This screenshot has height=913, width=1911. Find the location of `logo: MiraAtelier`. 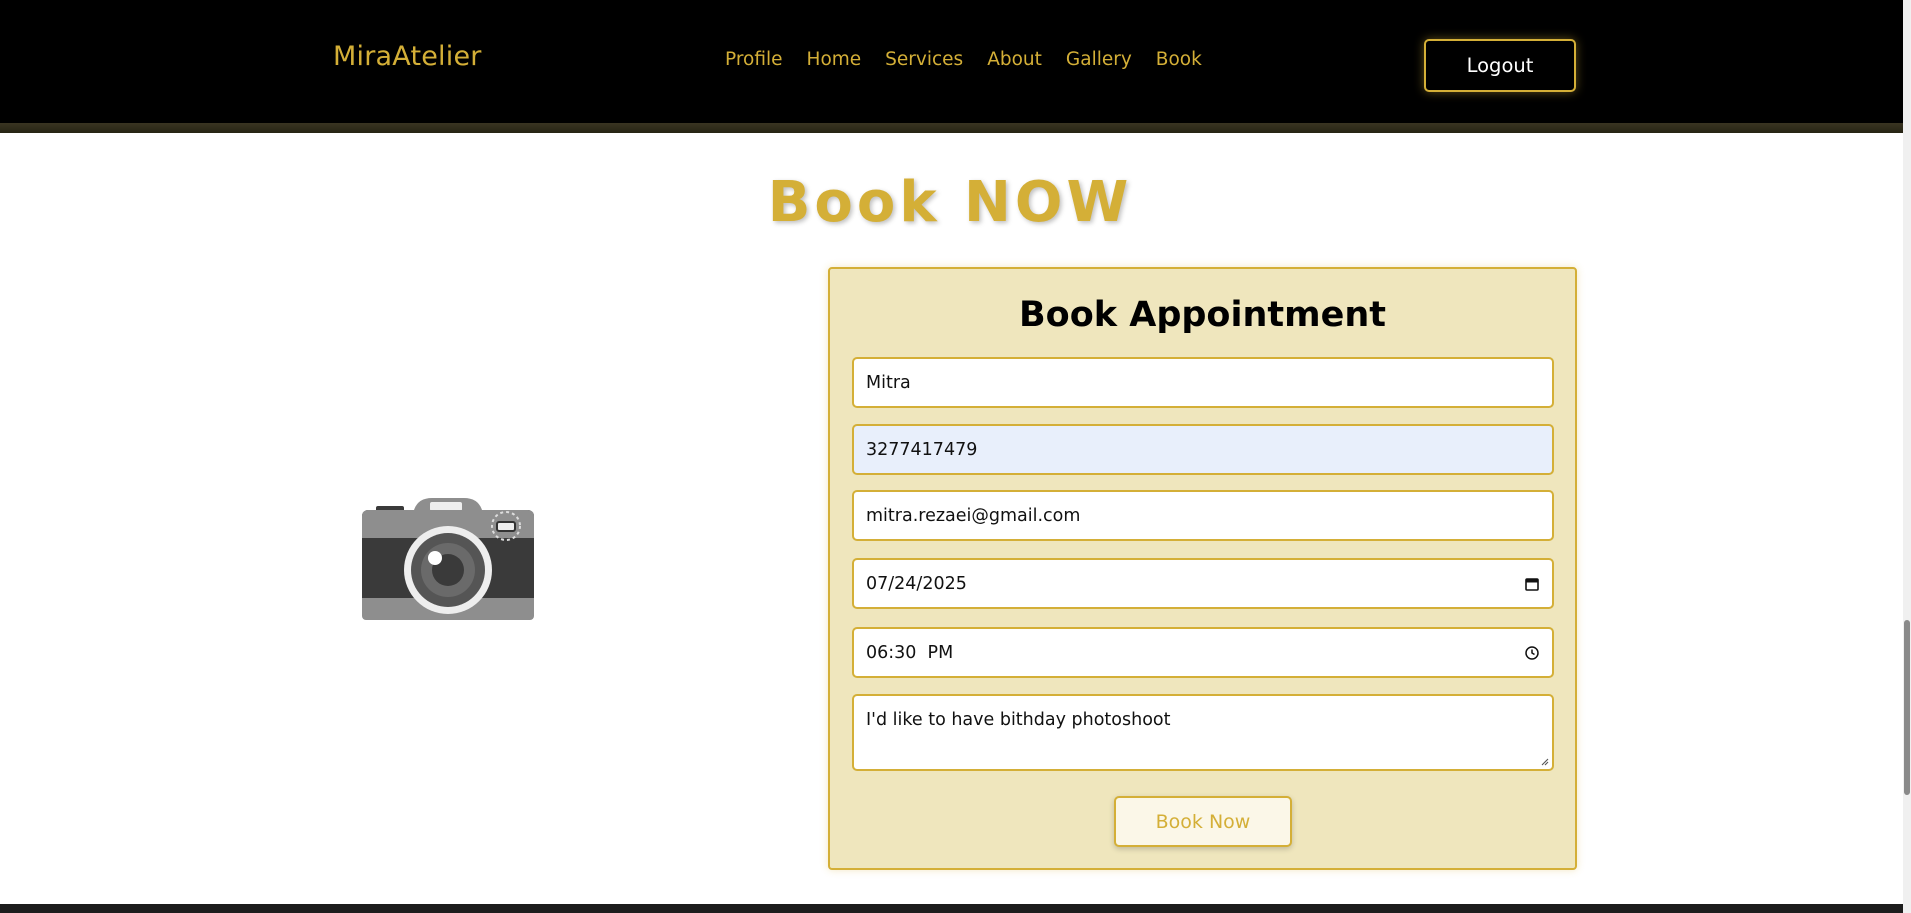

logo: MiraAtelier is located at coordinates (407, 56).